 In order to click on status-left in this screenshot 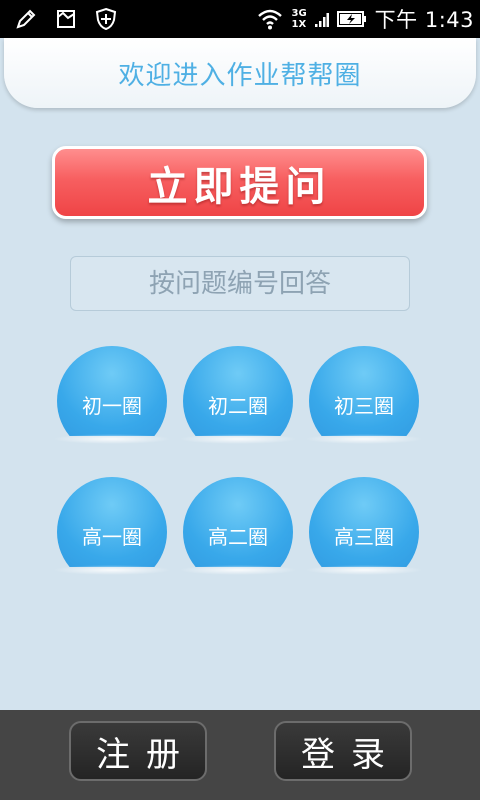, I will do `click(66, 19)`.